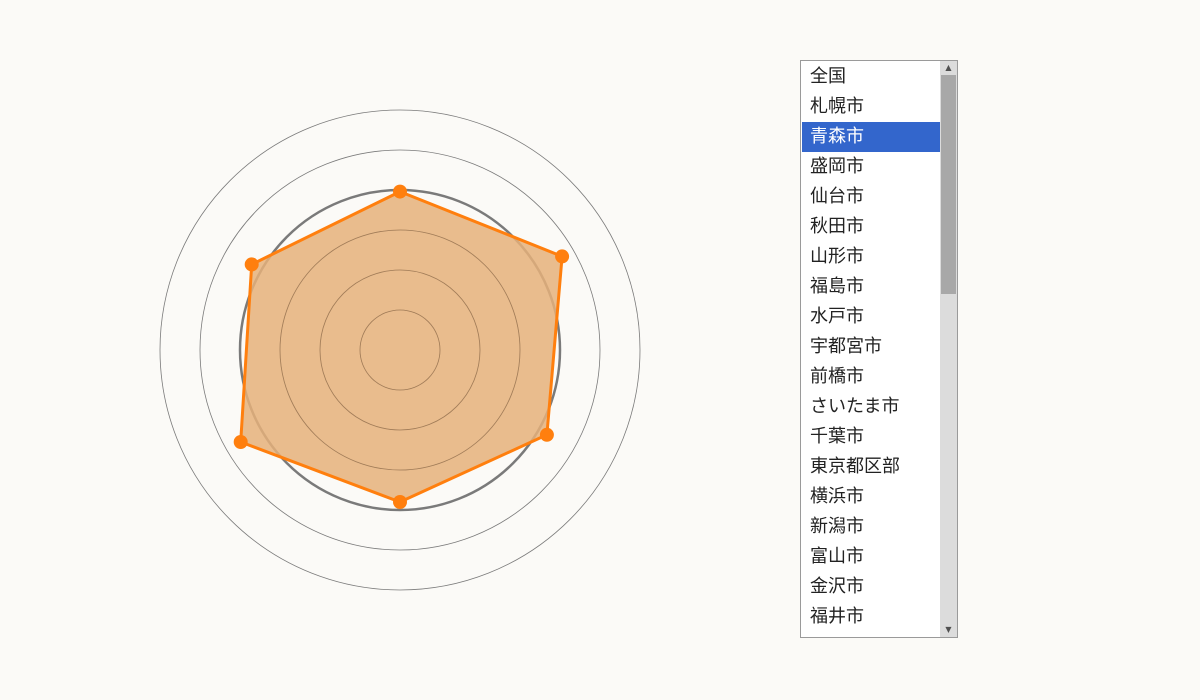 The image size is (1200, 700). What do you see at coordinates (872, 617) in the screenshot?
I see `city-option: 福井市` at bounding box center [872, 617].